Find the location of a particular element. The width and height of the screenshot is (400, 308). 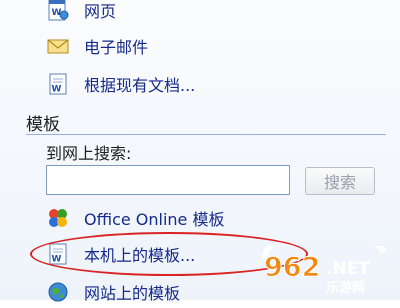

email-envelope-icon is located at coordinates (58, 46).